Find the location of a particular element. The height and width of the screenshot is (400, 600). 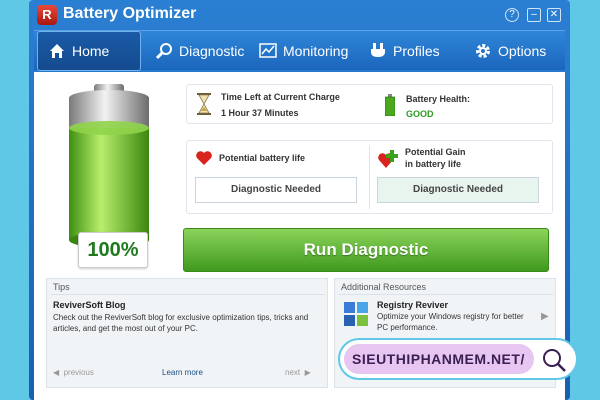

tab-home-label: Home is located at coordinates (91, 51).